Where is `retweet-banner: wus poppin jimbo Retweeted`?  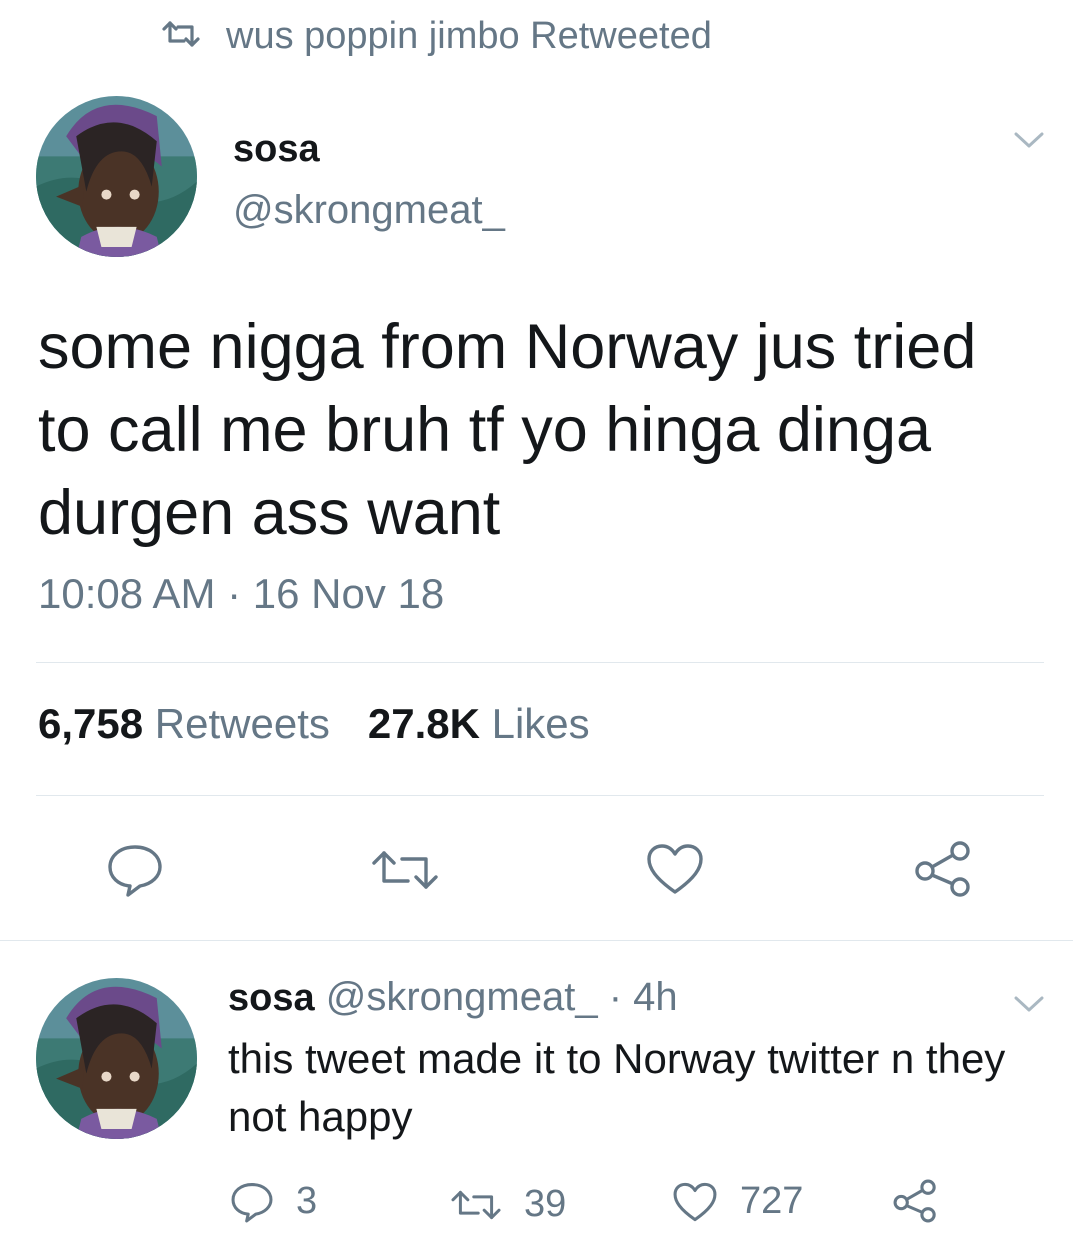
retweet-banner: wus poppin jimbo Retweeted is located at coordinates (436, 36).